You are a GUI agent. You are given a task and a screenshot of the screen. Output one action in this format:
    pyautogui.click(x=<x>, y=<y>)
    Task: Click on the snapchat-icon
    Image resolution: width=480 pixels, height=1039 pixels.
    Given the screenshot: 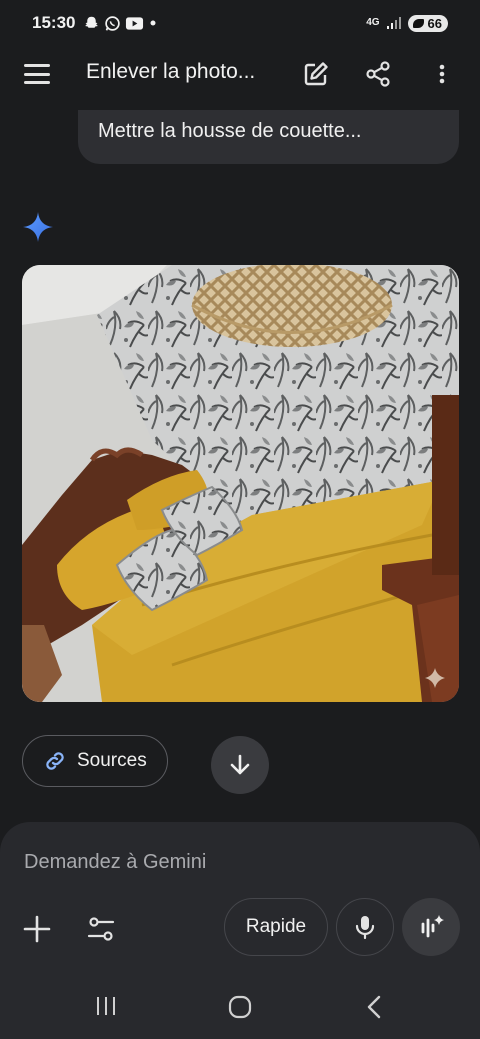 What is the action you would take?
    pyautogui.click(x=92, y=22)
    